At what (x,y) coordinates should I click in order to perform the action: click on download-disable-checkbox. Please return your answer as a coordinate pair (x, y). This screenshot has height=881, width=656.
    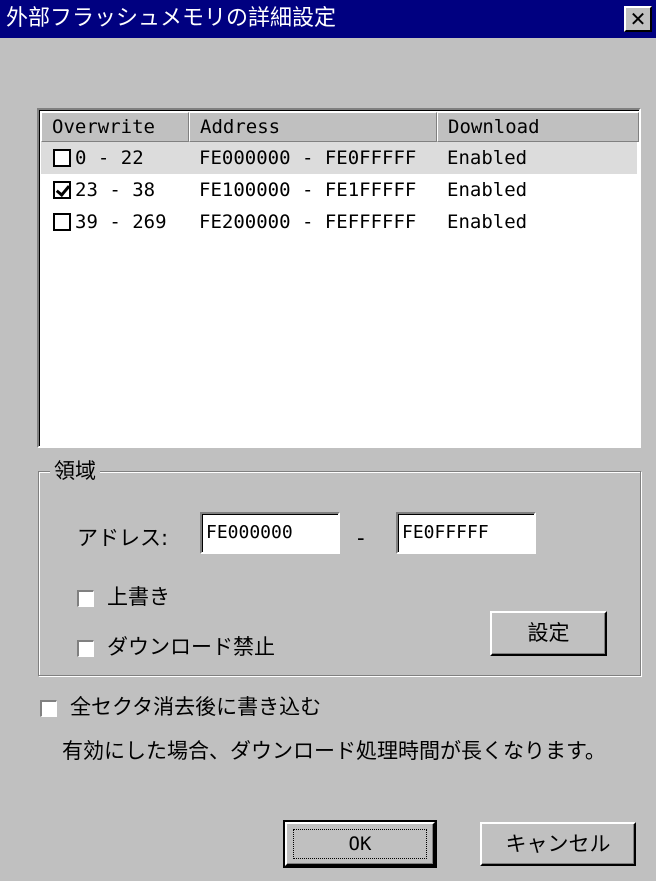
    Looking at the image, I should click on (85, 648).